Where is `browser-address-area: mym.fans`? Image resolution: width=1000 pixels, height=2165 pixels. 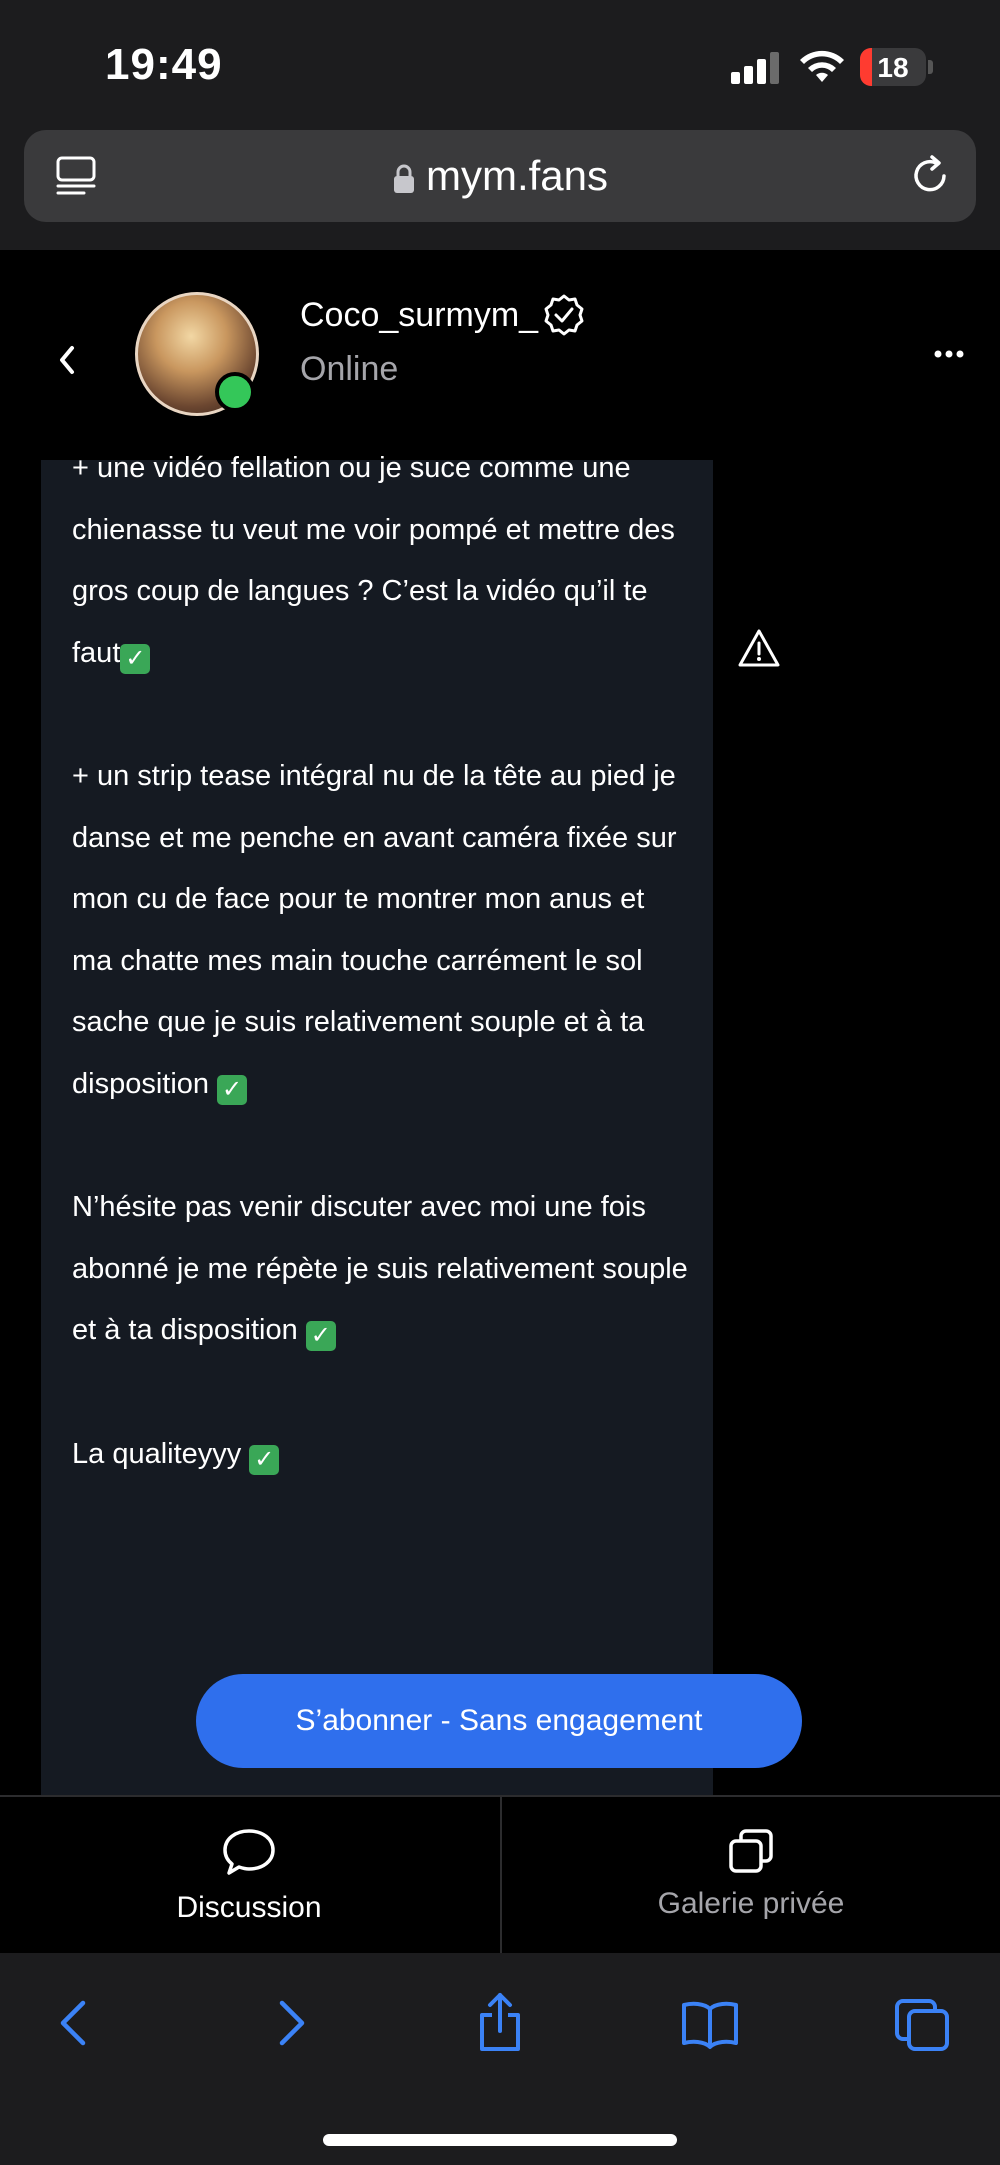
browser-address-area: mym.fans is located at coordinates (500, 190).